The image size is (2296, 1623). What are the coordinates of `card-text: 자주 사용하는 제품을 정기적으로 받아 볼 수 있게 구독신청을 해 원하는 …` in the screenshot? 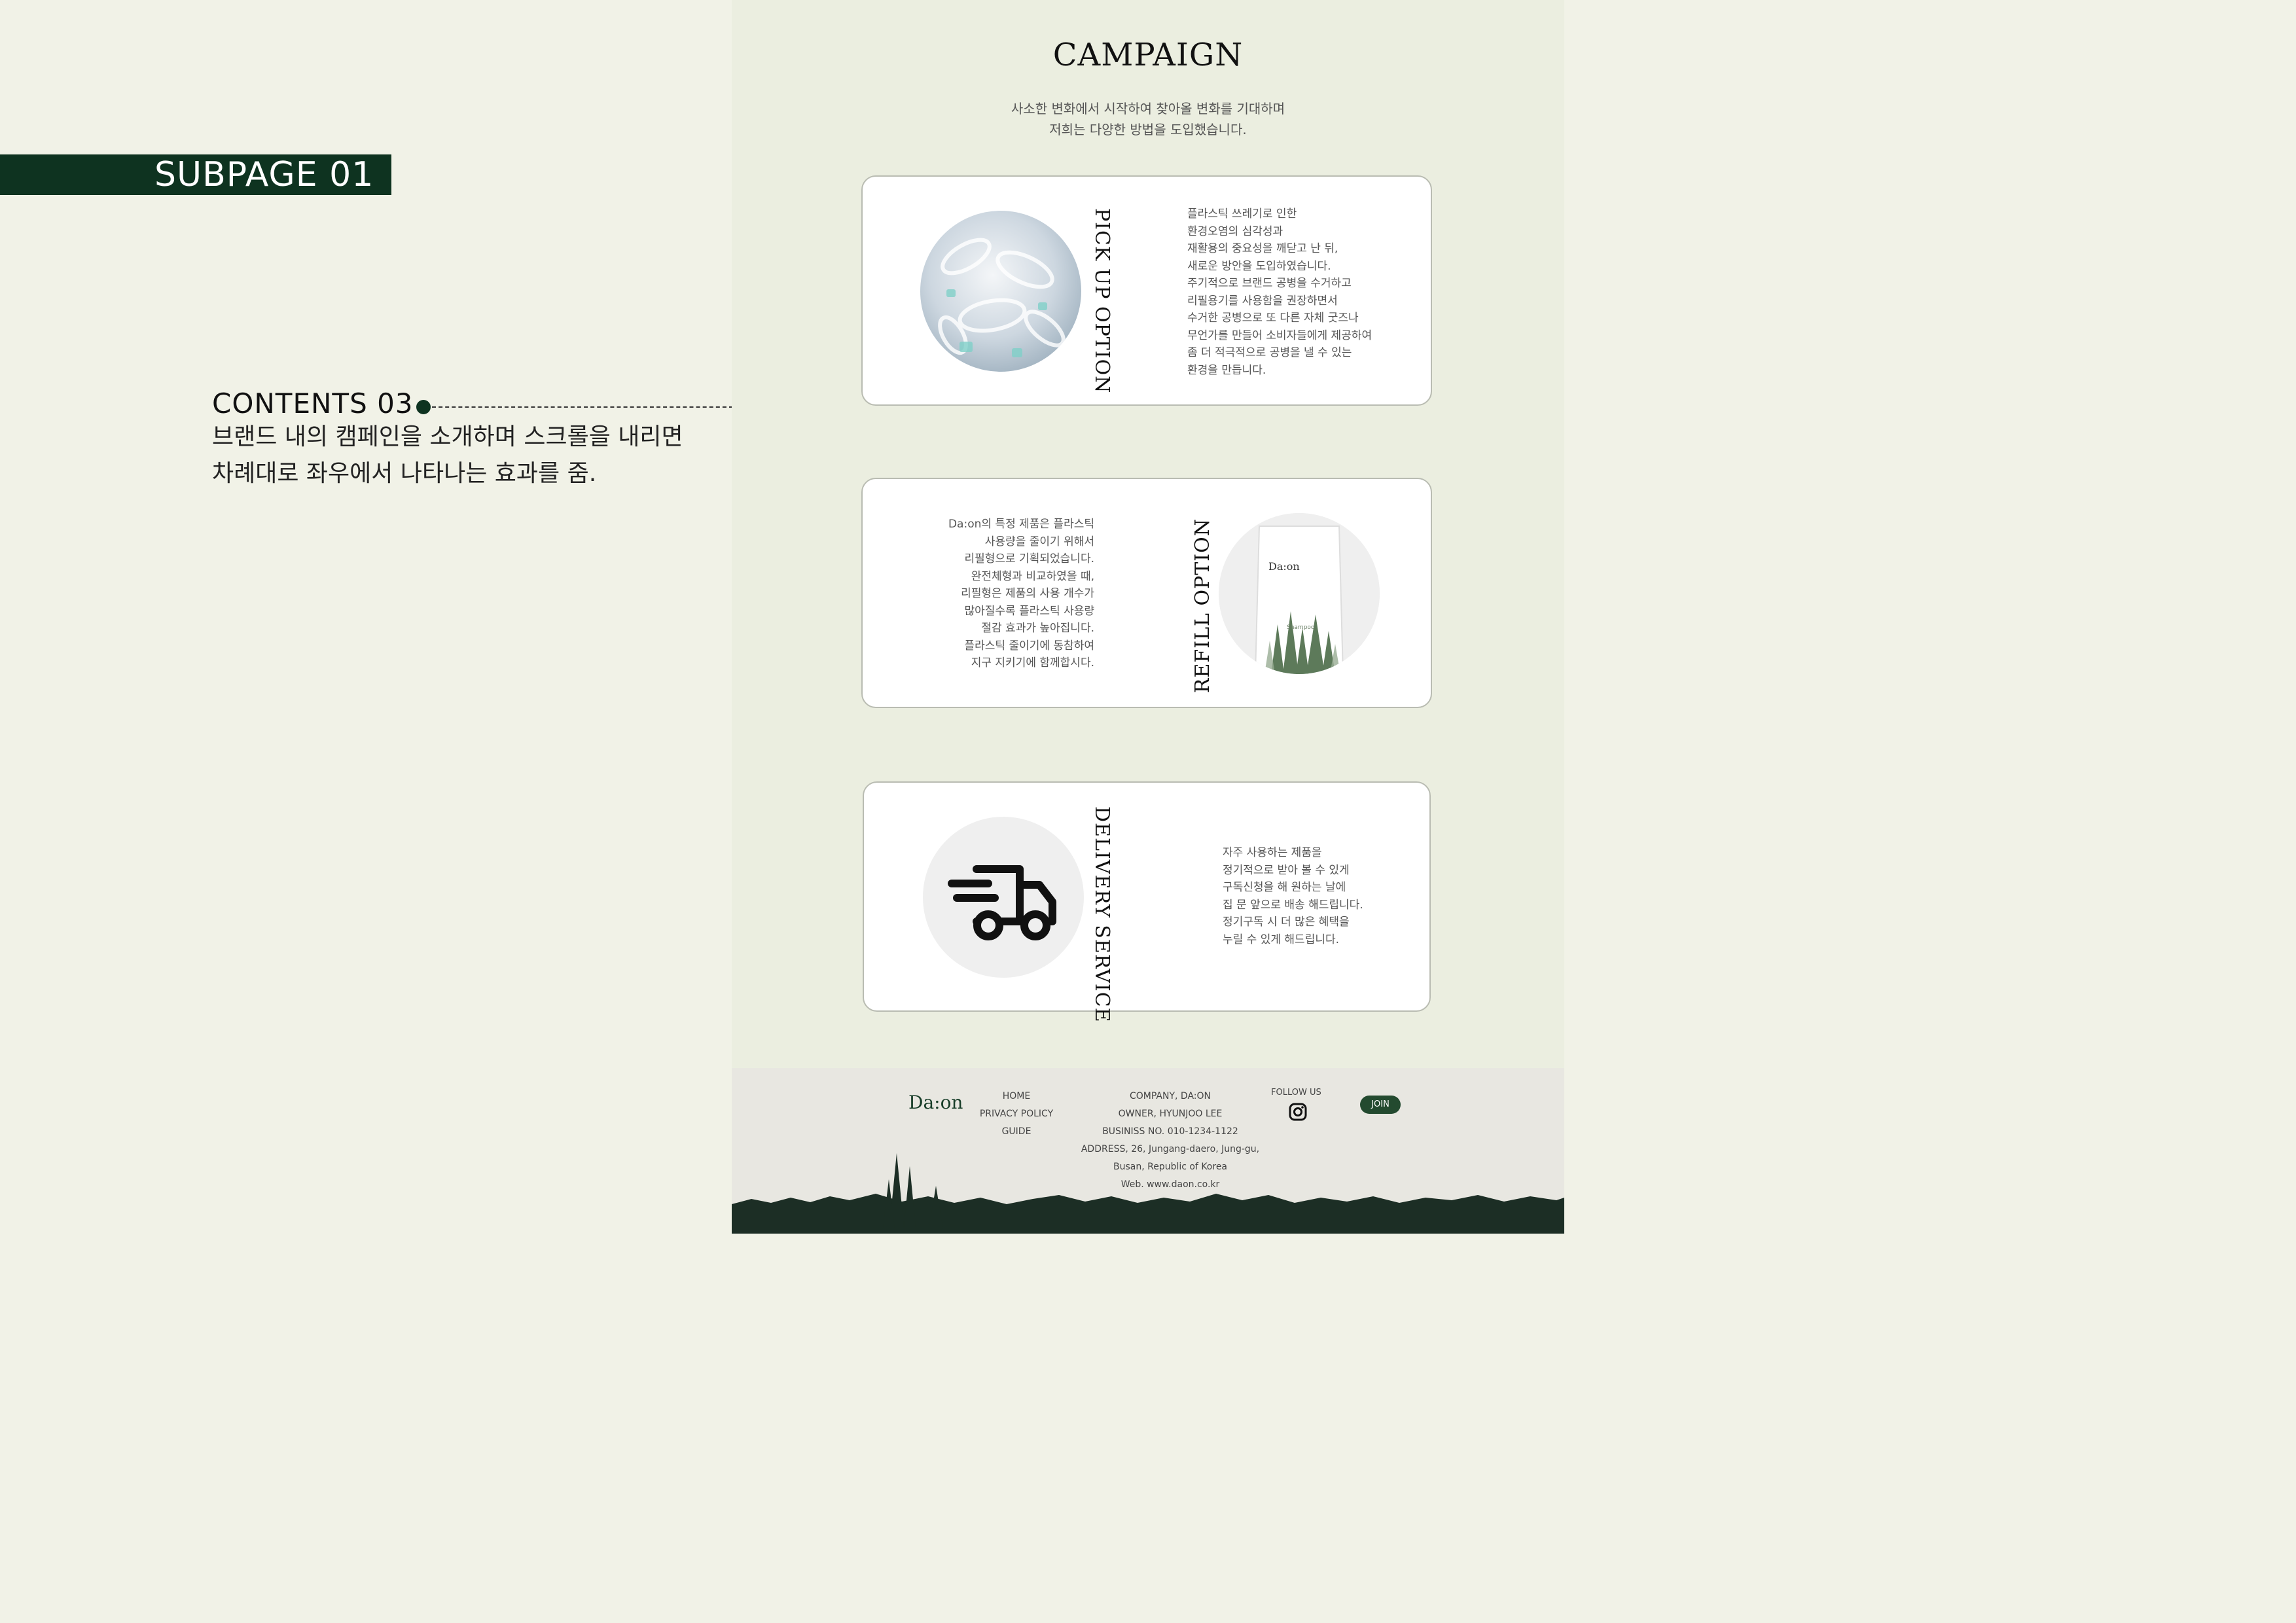 It's located at (1293, 896).